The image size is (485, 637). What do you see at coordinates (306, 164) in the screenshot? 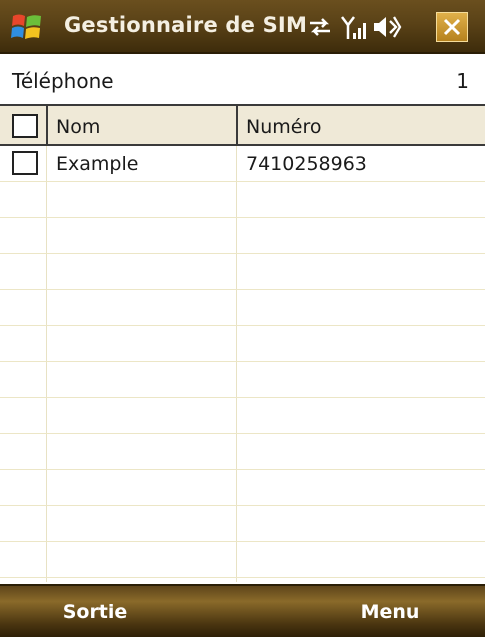
I see `contact-number: 7410258963` at bounding box center [306, 164].